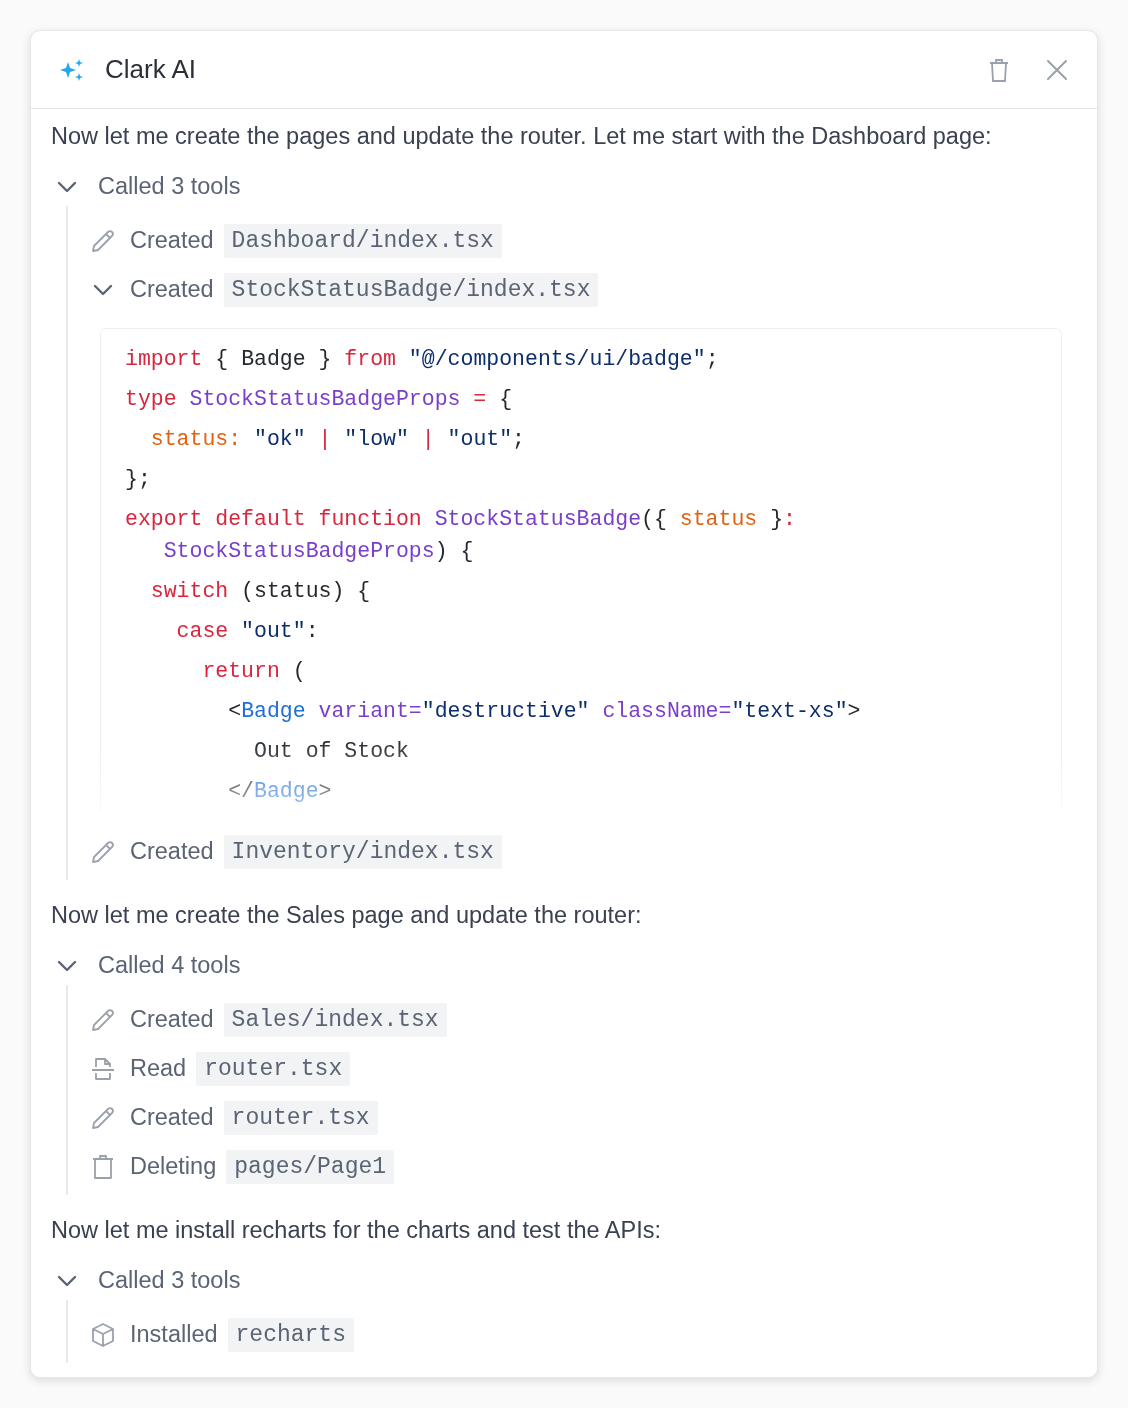 The height and width of the screenshot is (1408, 1128). What do you see at coordinates (362, 240) in the screenshot?
I see `file-path: Dashboard/index.tsx` at bounding box center [362, 240].